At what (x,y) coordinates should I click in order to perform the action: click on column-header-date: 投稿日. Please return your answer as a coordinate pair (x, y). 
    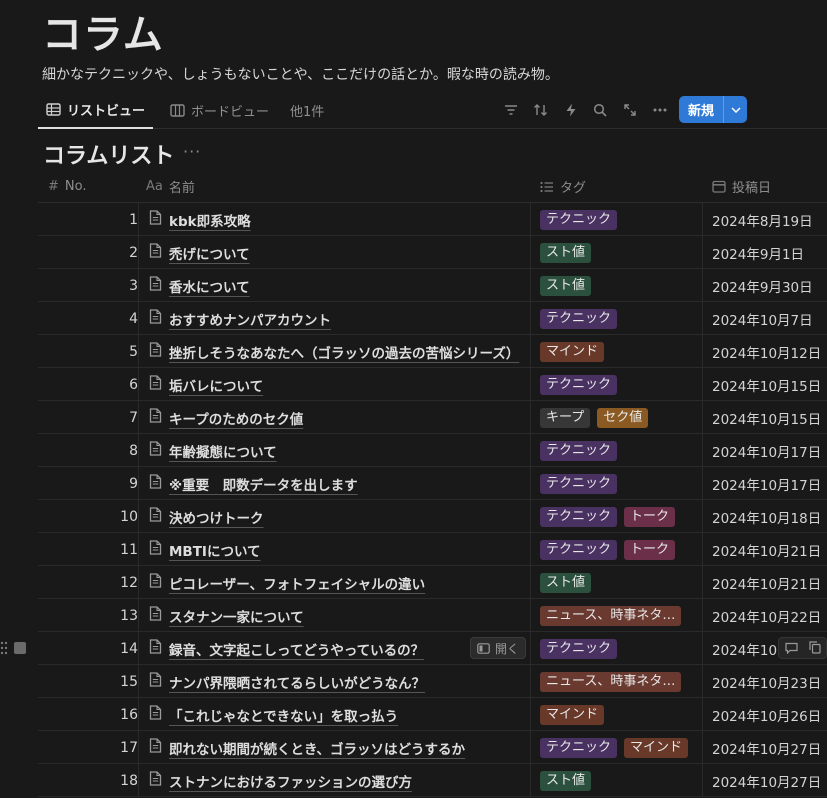
    Looking at the image, I should click on (741, 186).